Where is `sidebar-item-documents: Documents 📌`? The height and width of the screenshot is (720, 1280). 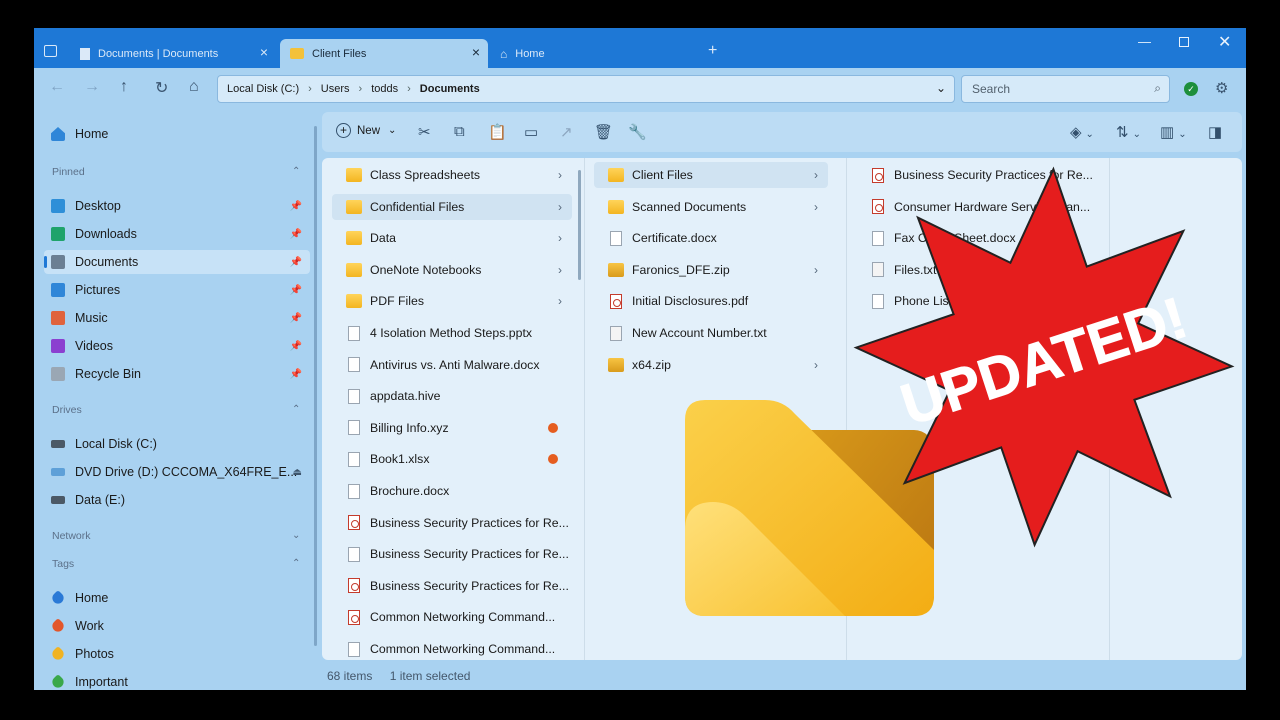 sidebar-item-documents: Documents 📌 is located at coordinates (177, 262).